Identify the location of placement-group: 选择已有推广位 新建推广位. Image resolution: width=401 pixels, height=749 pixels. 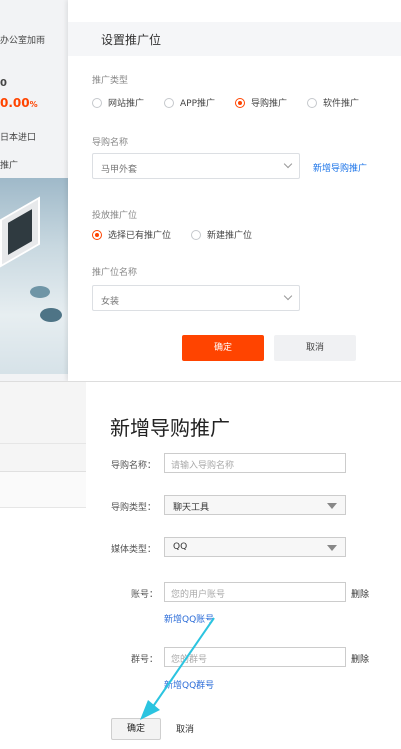
(182, 234).